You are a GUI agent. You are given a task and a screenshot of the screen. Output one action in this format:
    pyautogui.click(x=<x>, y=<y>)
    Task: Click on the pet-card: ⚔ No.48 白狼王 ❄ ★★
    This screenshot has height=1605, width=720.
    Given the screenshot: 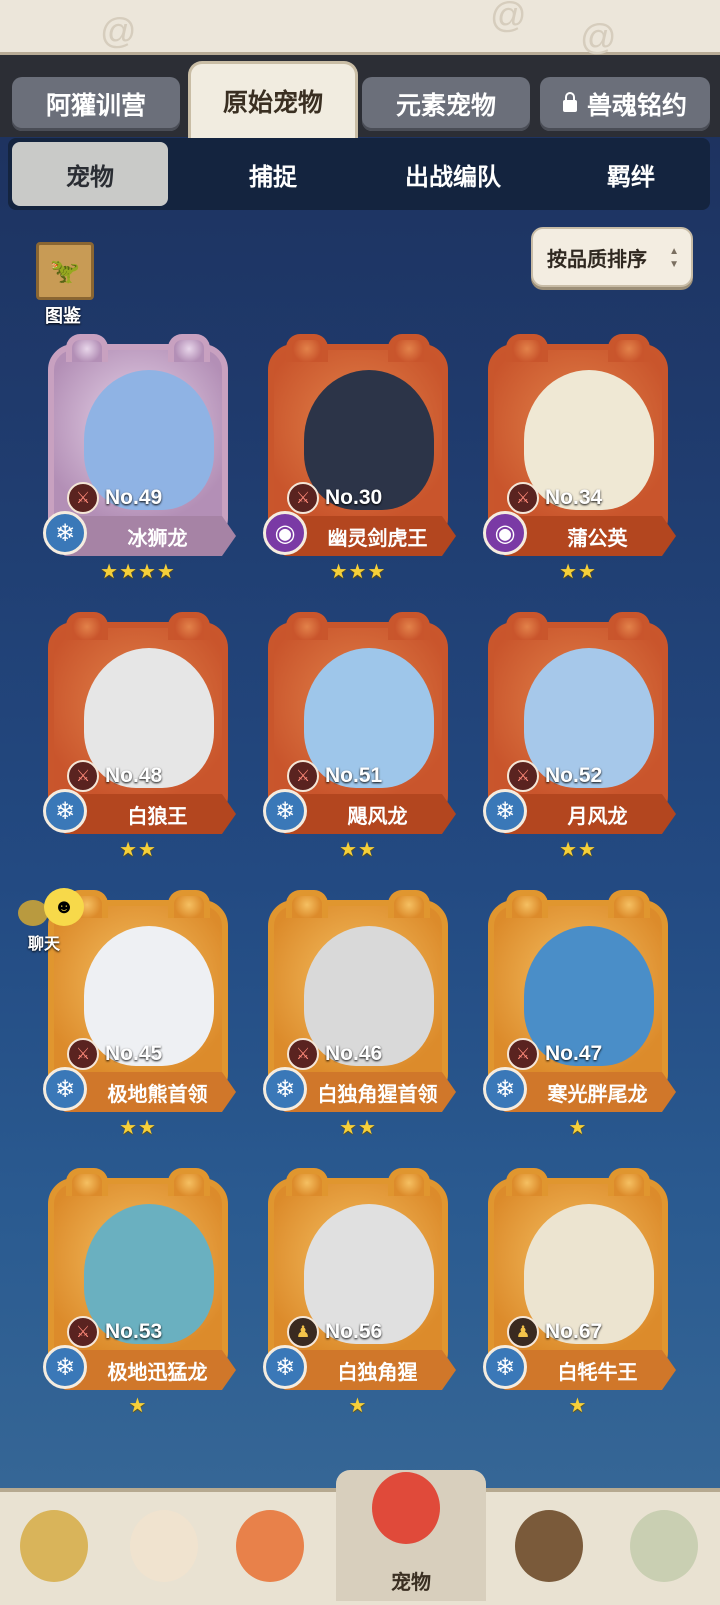 What is the action you would take?
    pyautogui.click(x=139, y=738)
    